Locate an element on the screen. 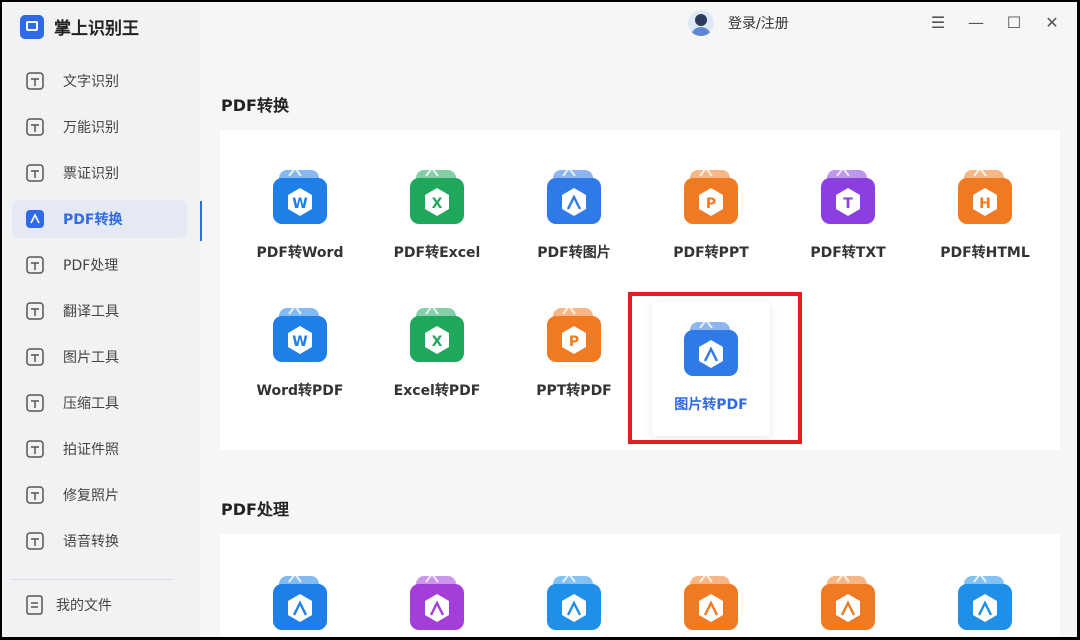 The height and width of the screenshot is (640, 1080). translate-icon is located at coordinates (35, 311).